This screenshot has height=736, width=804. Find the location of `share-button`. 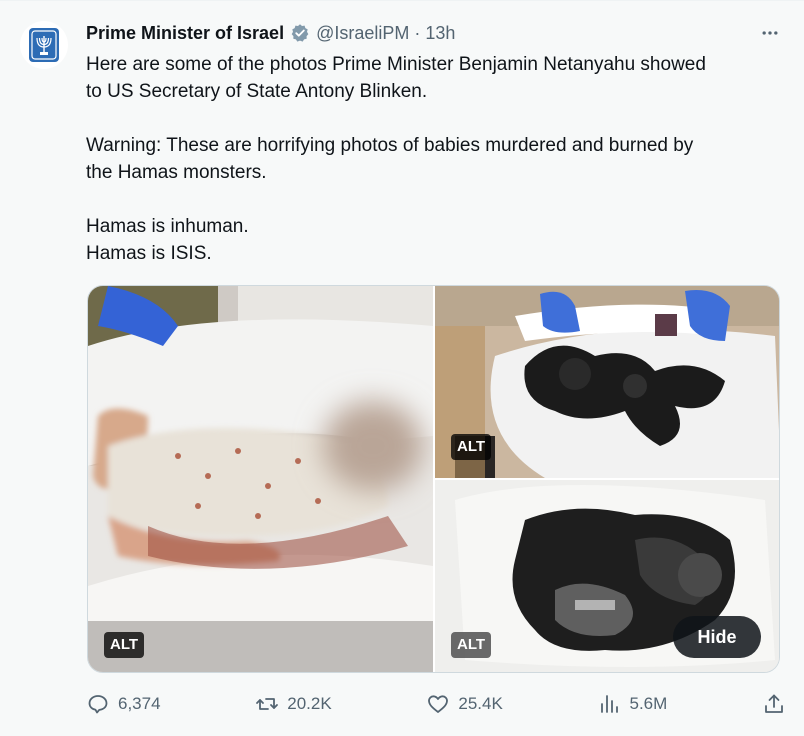

share-button is located at coordinates (774, 704).